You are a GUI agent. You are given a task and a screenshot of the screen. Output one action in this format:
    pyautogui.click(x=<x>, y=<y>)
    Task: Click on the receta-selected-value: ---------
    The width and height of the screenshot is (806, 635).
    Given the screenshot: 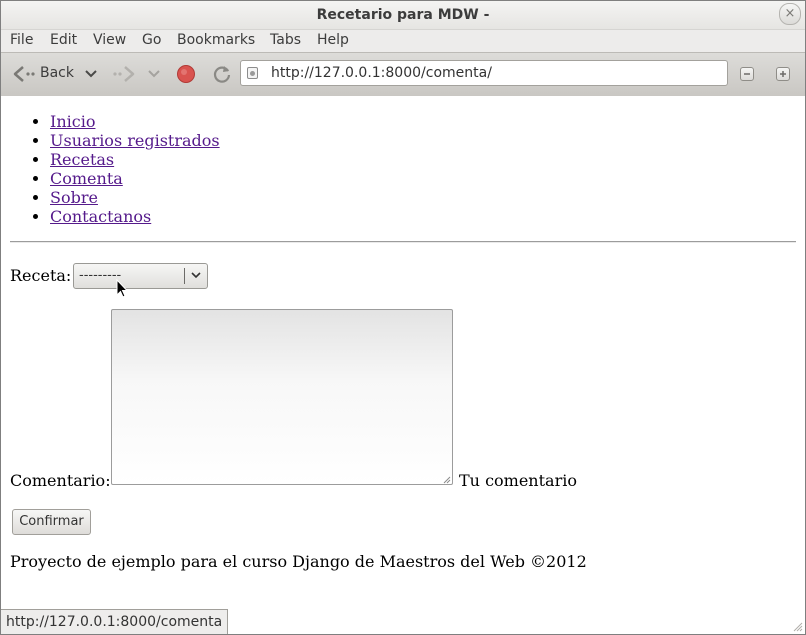 What is the action you would take?
    pyautogui.click(x=100, y=275)
    